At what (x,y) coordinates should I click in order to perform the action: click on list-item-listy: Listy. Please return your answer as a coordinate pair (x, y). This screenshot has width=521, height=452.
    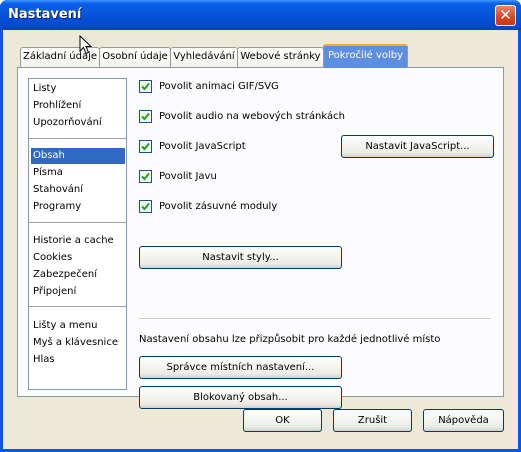
    Looking at the image, I should click on (78, 89).